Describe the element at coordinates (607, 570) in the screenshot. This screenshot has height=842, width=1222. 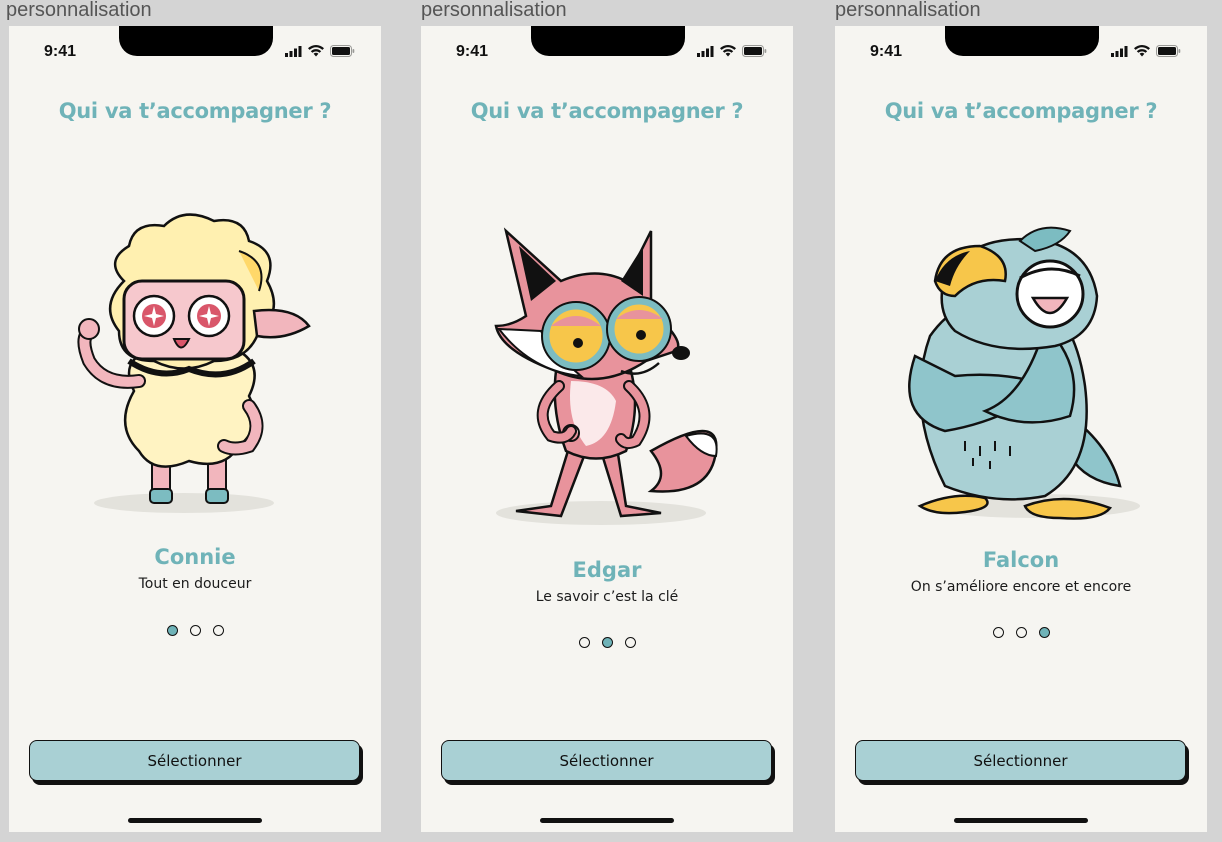
I see `character-name: Edgar` at that location.